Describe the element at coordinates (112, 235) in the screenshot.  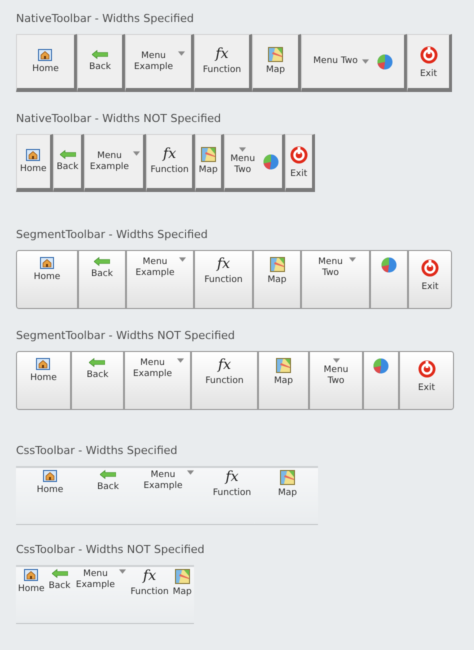
I see `section-title: SegmentToolbar - Widths Specified` at that location.